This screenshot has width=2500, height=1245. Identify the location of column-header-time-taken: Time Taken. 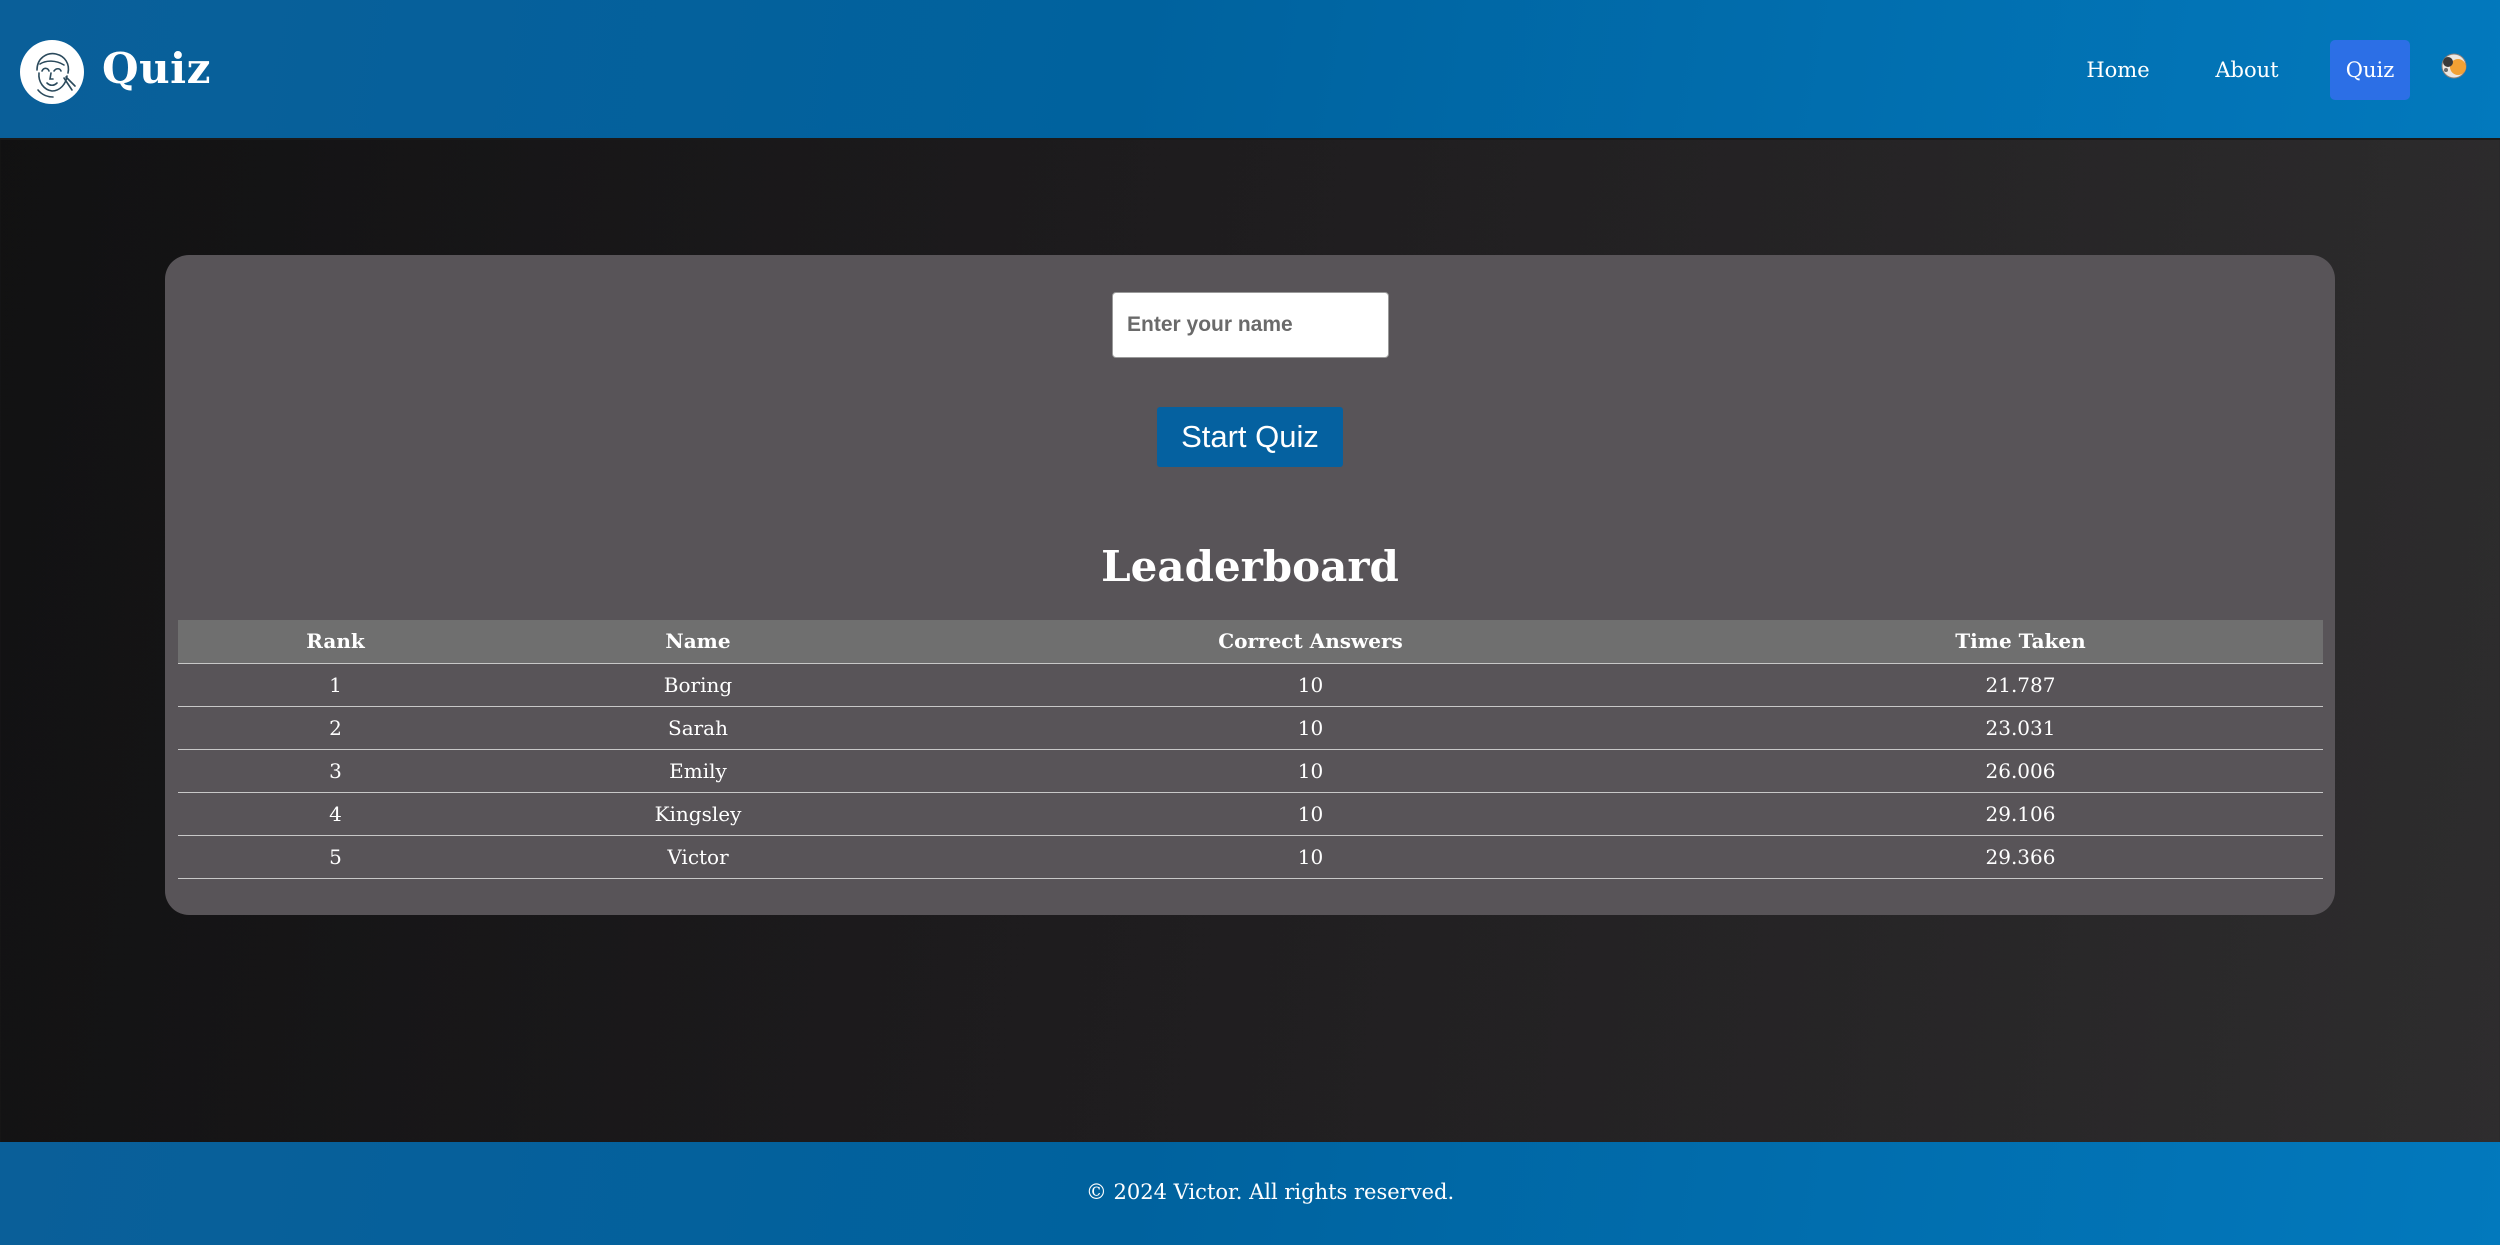
(2020, 642).